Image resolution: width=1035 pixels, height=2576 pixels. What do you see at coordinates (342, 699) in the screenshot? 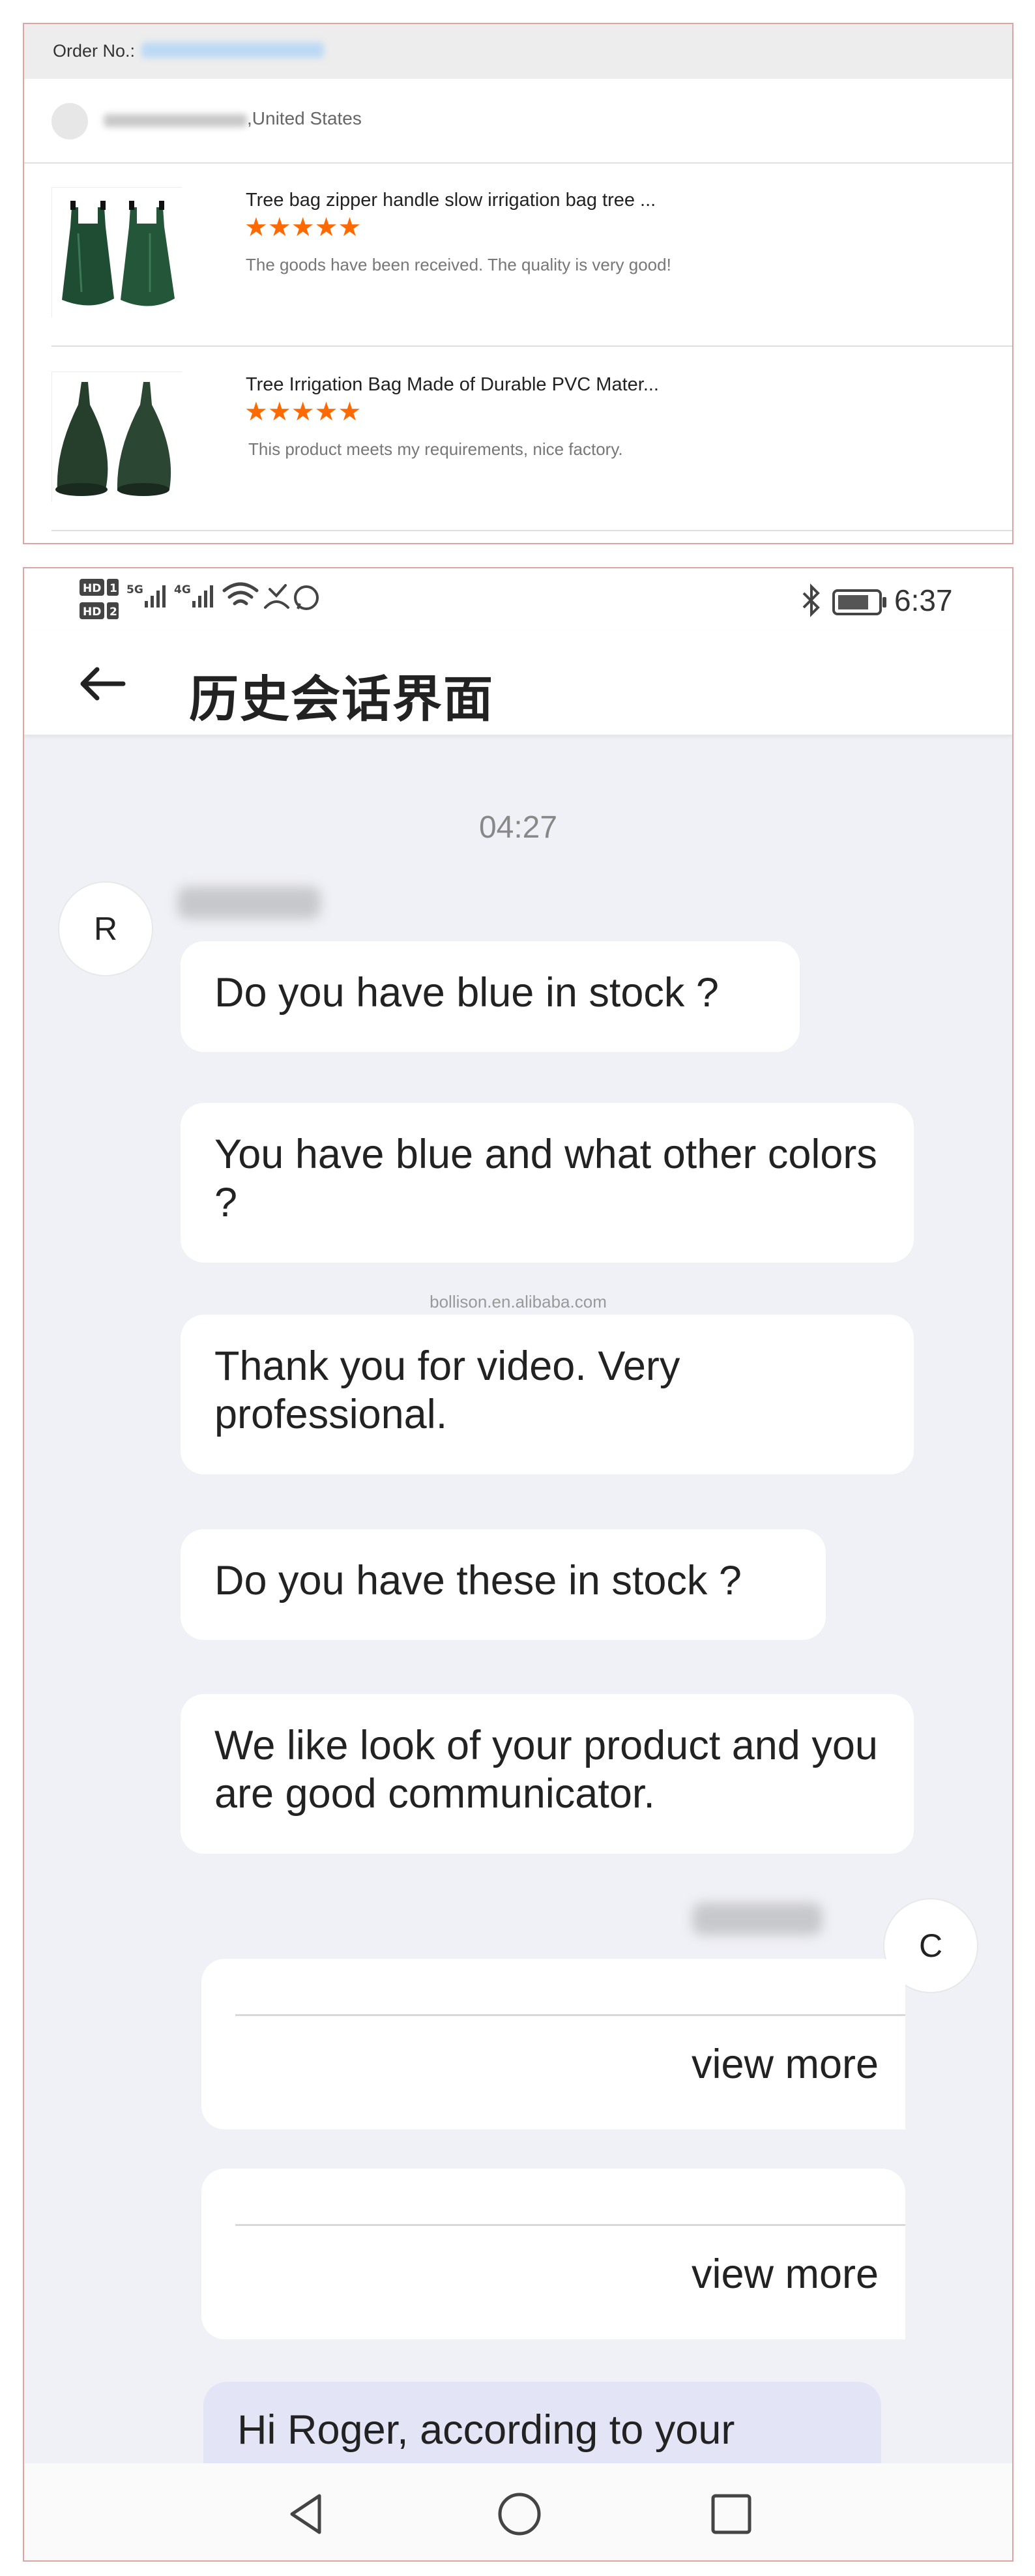
I see `page-title: 历史会话界面` at bounding box center [342, 699].